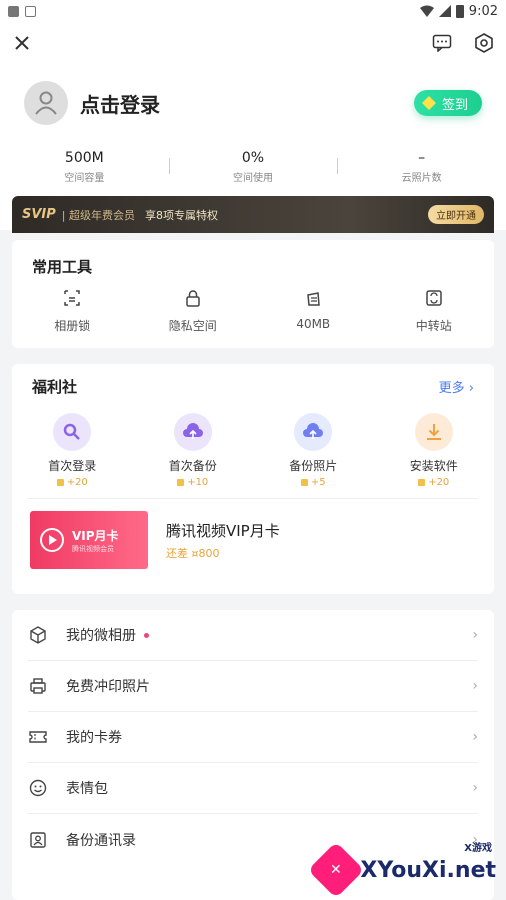 This screenshot has height=900, width=506. I want to click on notification-icon, so click(13, 11).